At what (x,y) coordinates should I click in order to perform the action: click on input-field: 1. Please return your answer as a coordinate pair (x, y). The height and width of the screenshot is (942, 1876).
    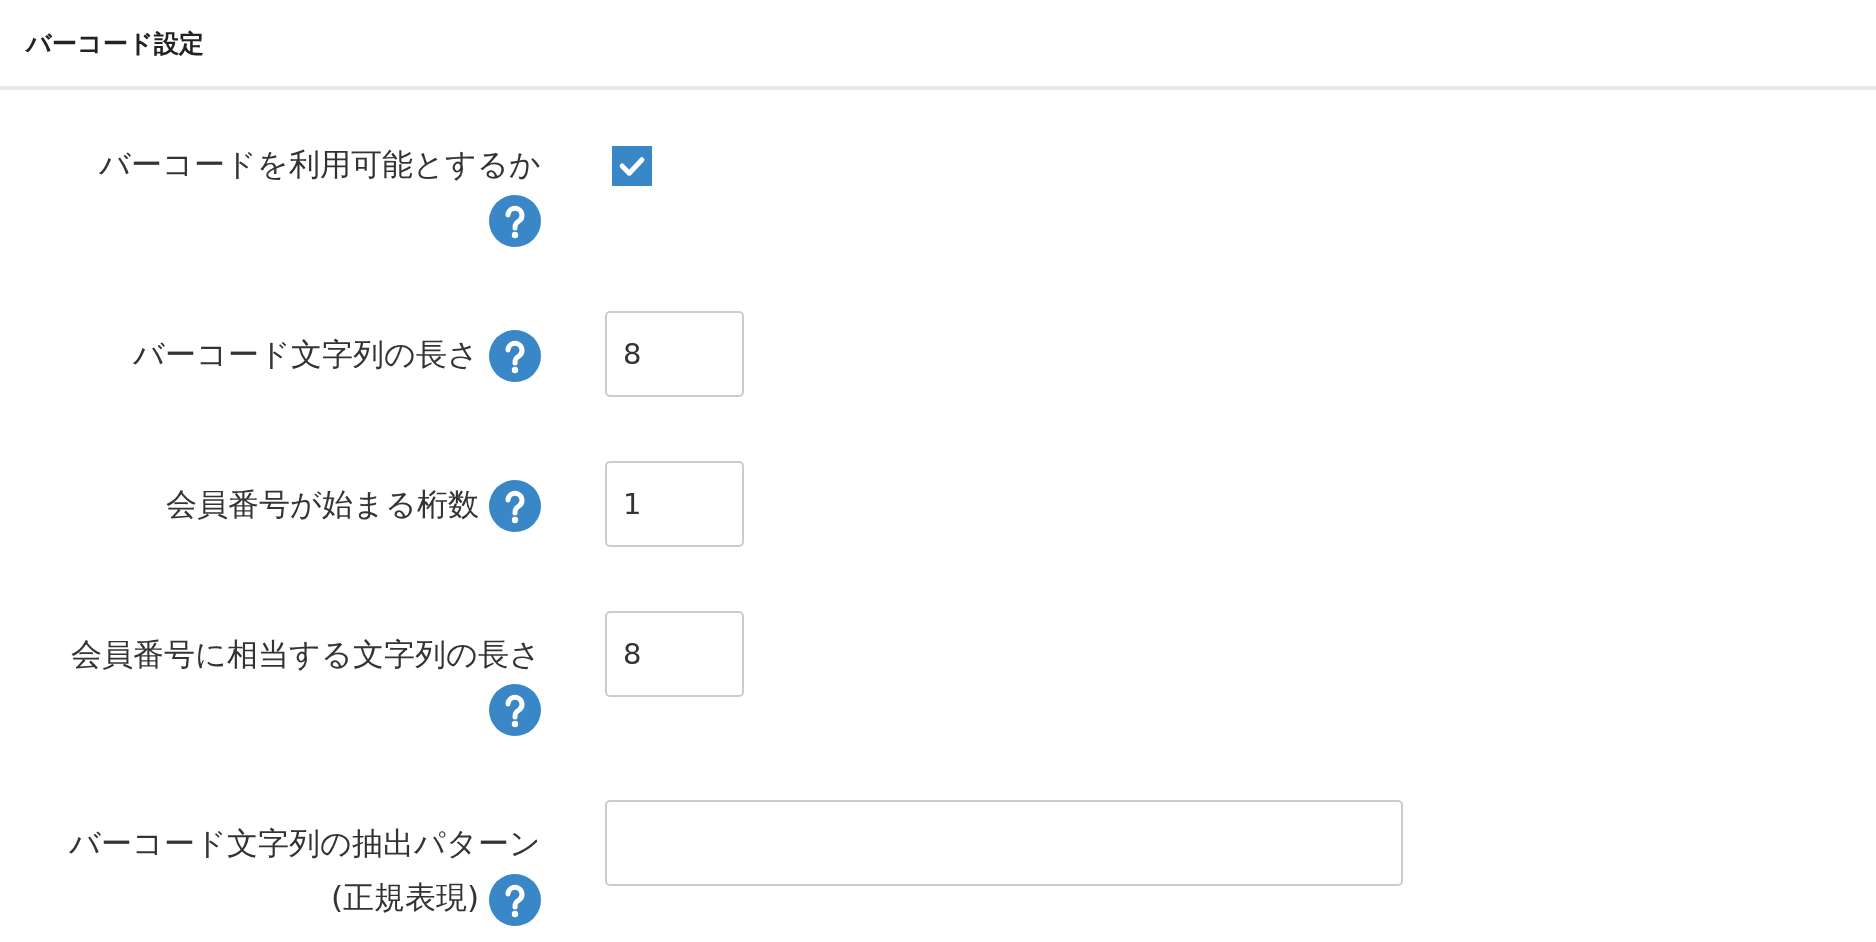
    Looking at the image, I should click on (674, 503).